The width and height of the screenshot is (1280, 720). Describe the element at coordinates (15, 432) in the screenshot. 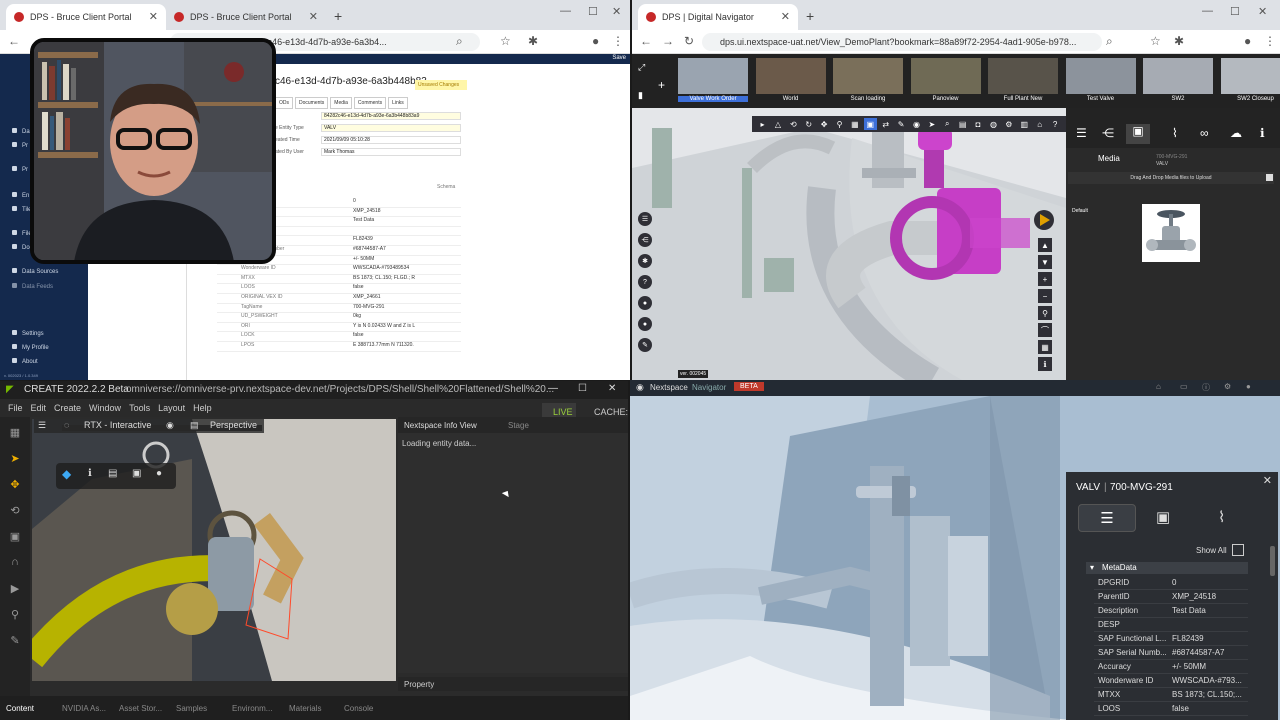

I see `pixel-icon: ▦` at that location.